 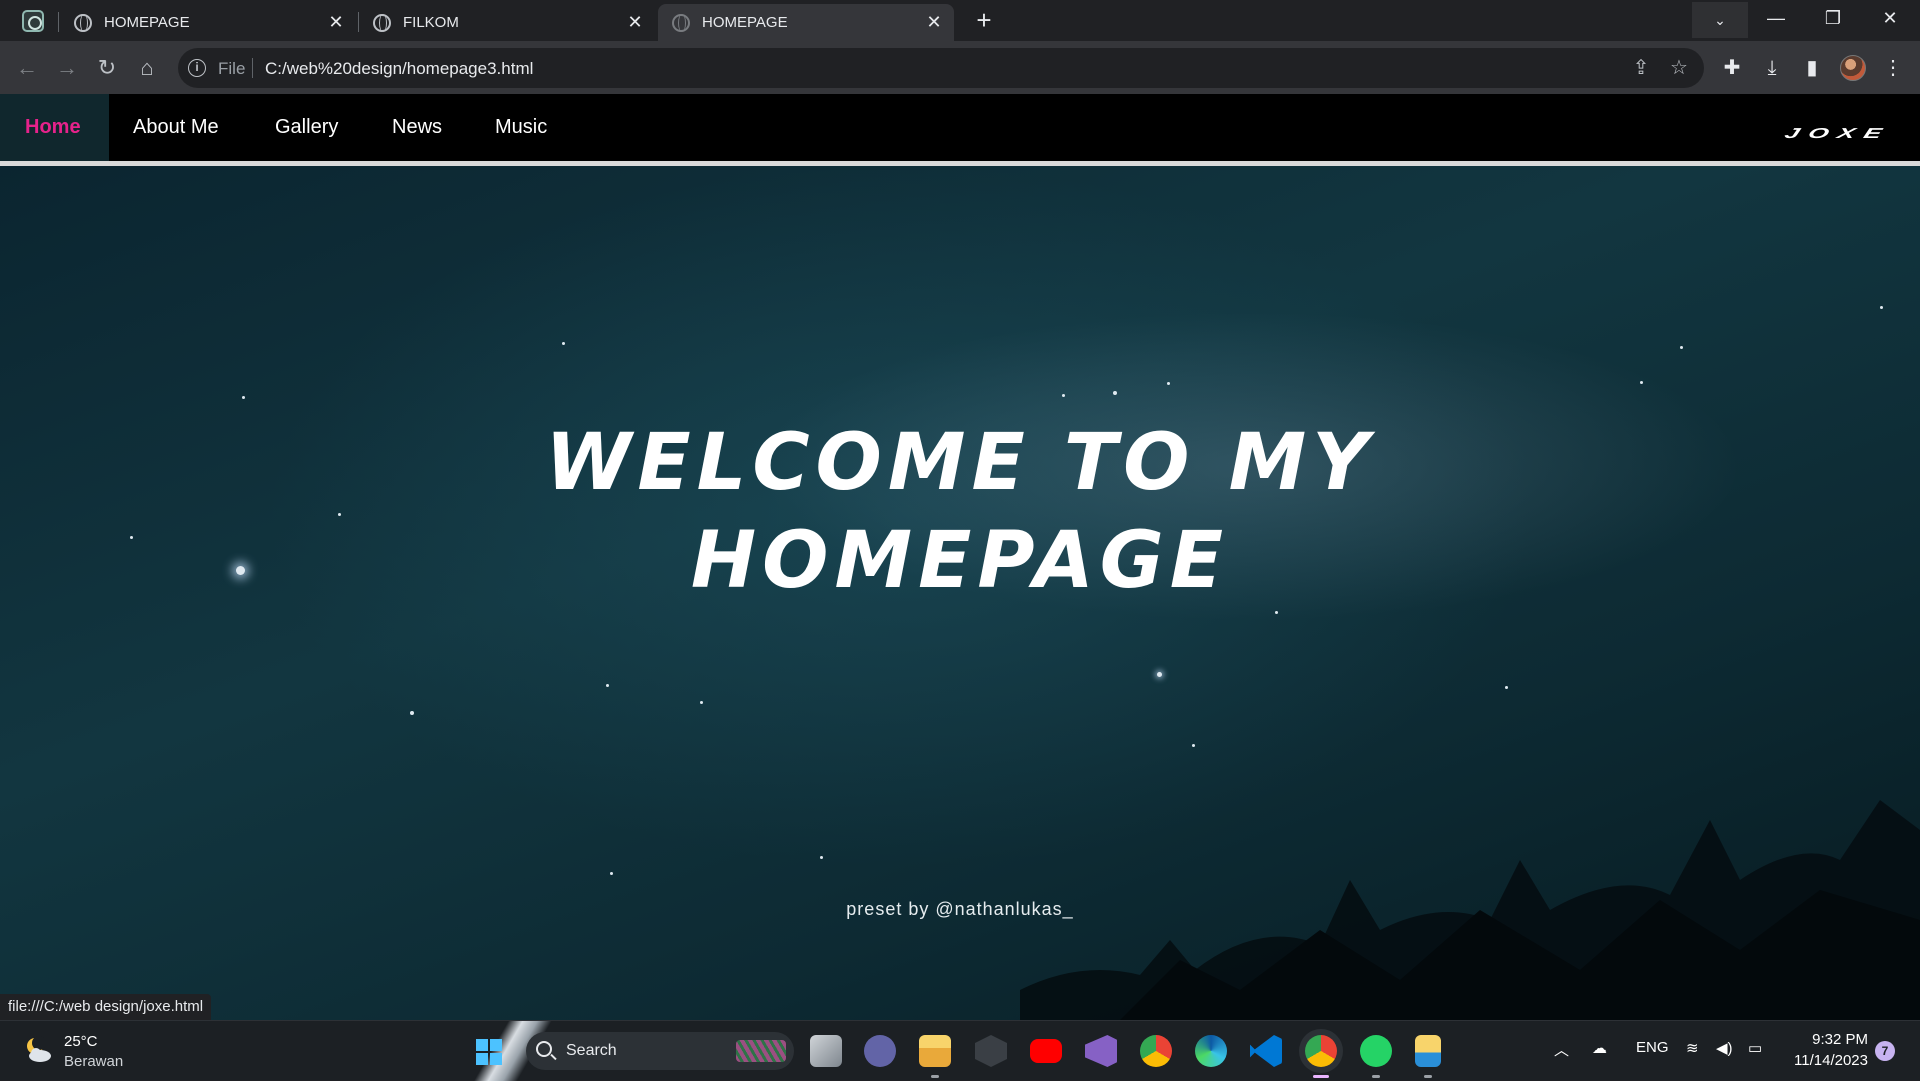 What do you see at coordinates (1812, 68) in the screenshot?
I see `side-panel-icon: ▮` at bounding box center [1812, 68].